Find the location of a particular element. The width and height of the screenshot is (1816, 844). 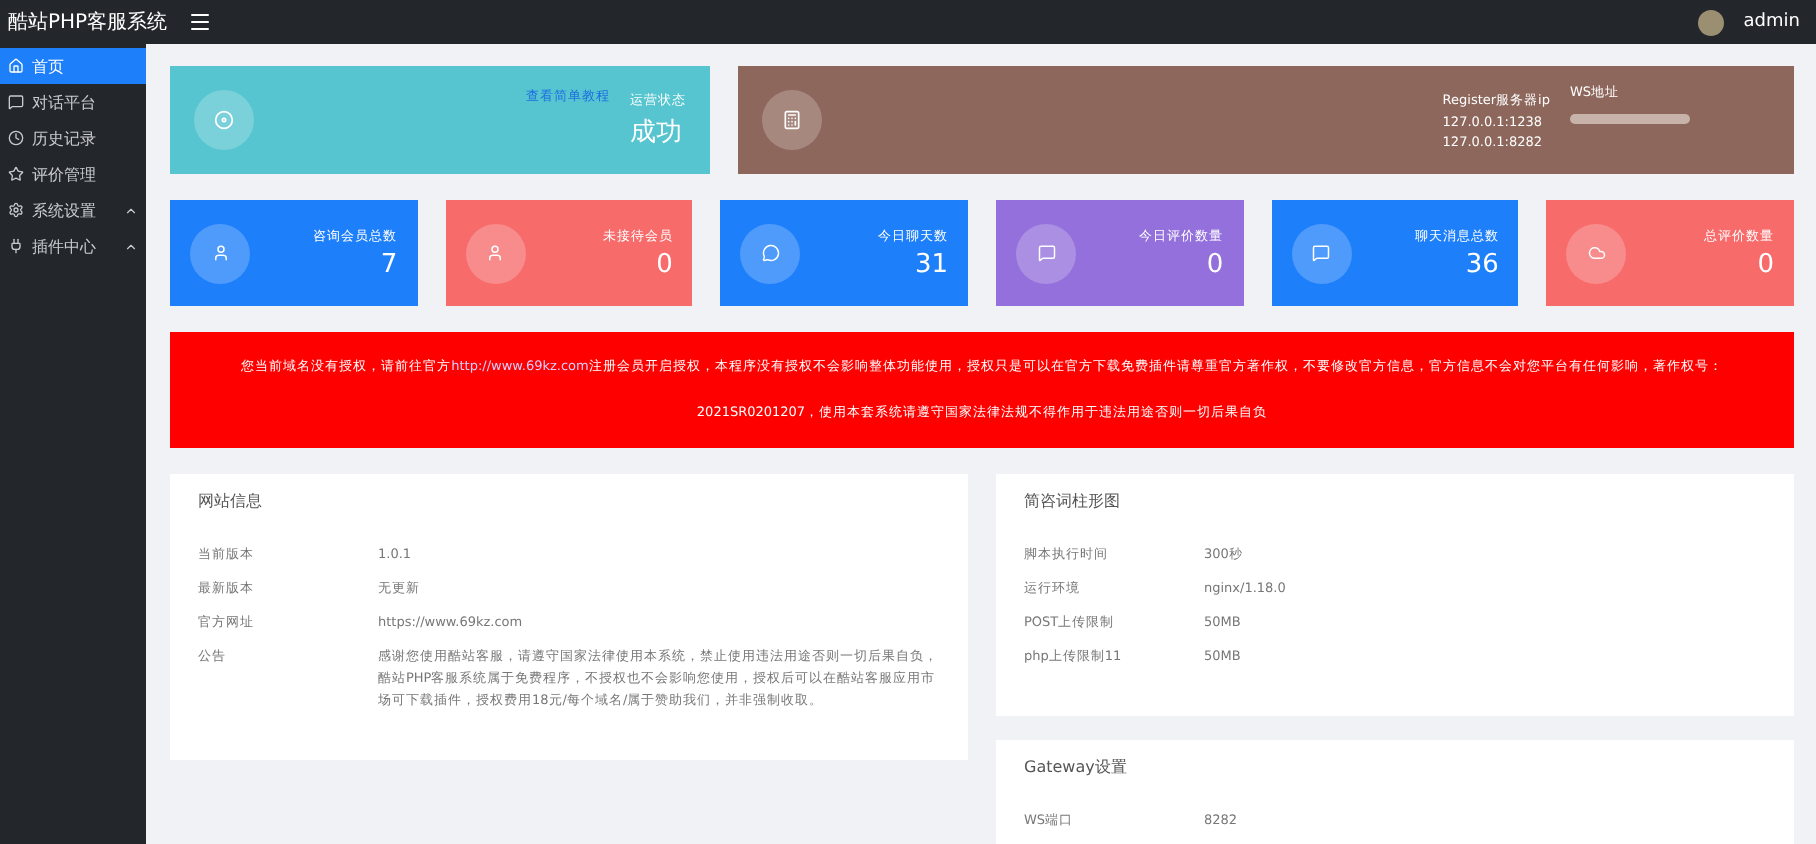

sidebar-item: 历史记录 is located at coordinates (73, 138).